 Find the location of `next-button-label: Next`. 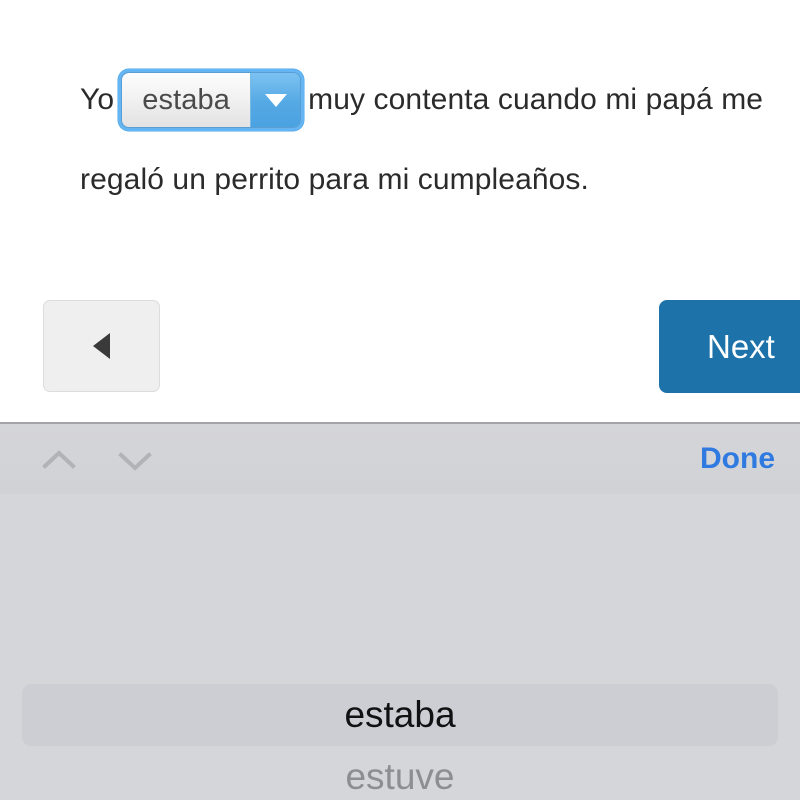

next-button-label: Next is located at coordinates (741, 346).